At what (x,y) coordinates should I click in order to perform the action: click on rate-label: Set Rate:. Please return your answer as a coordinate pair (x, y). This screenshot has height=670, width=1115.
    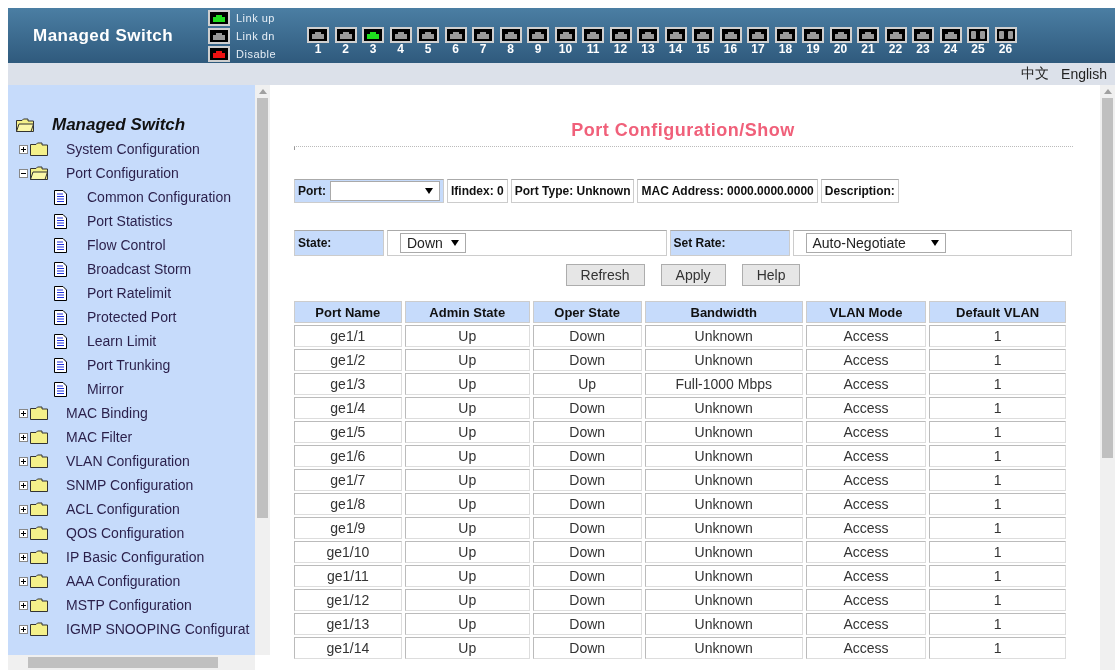
    Looking at the image, I should click on (729, 243).